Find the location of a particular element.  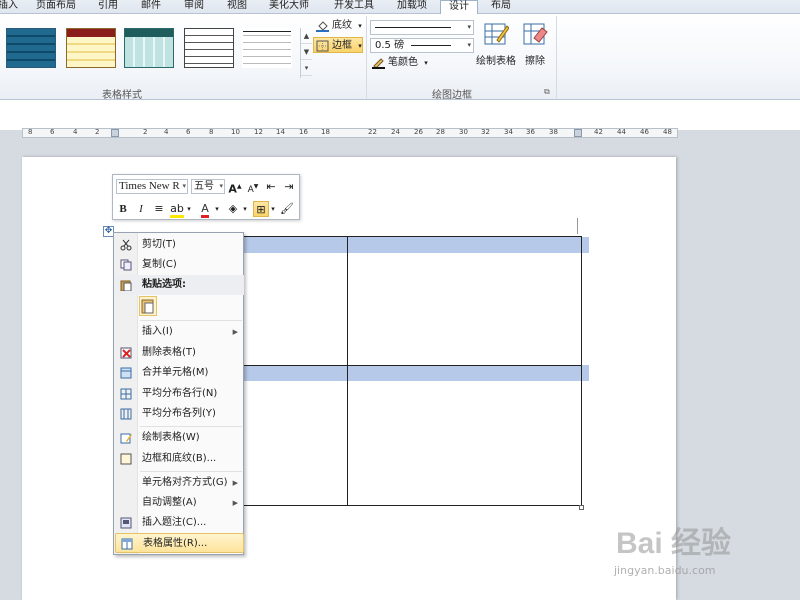

ruler-number: 38 is located at coordinates (553, 132).